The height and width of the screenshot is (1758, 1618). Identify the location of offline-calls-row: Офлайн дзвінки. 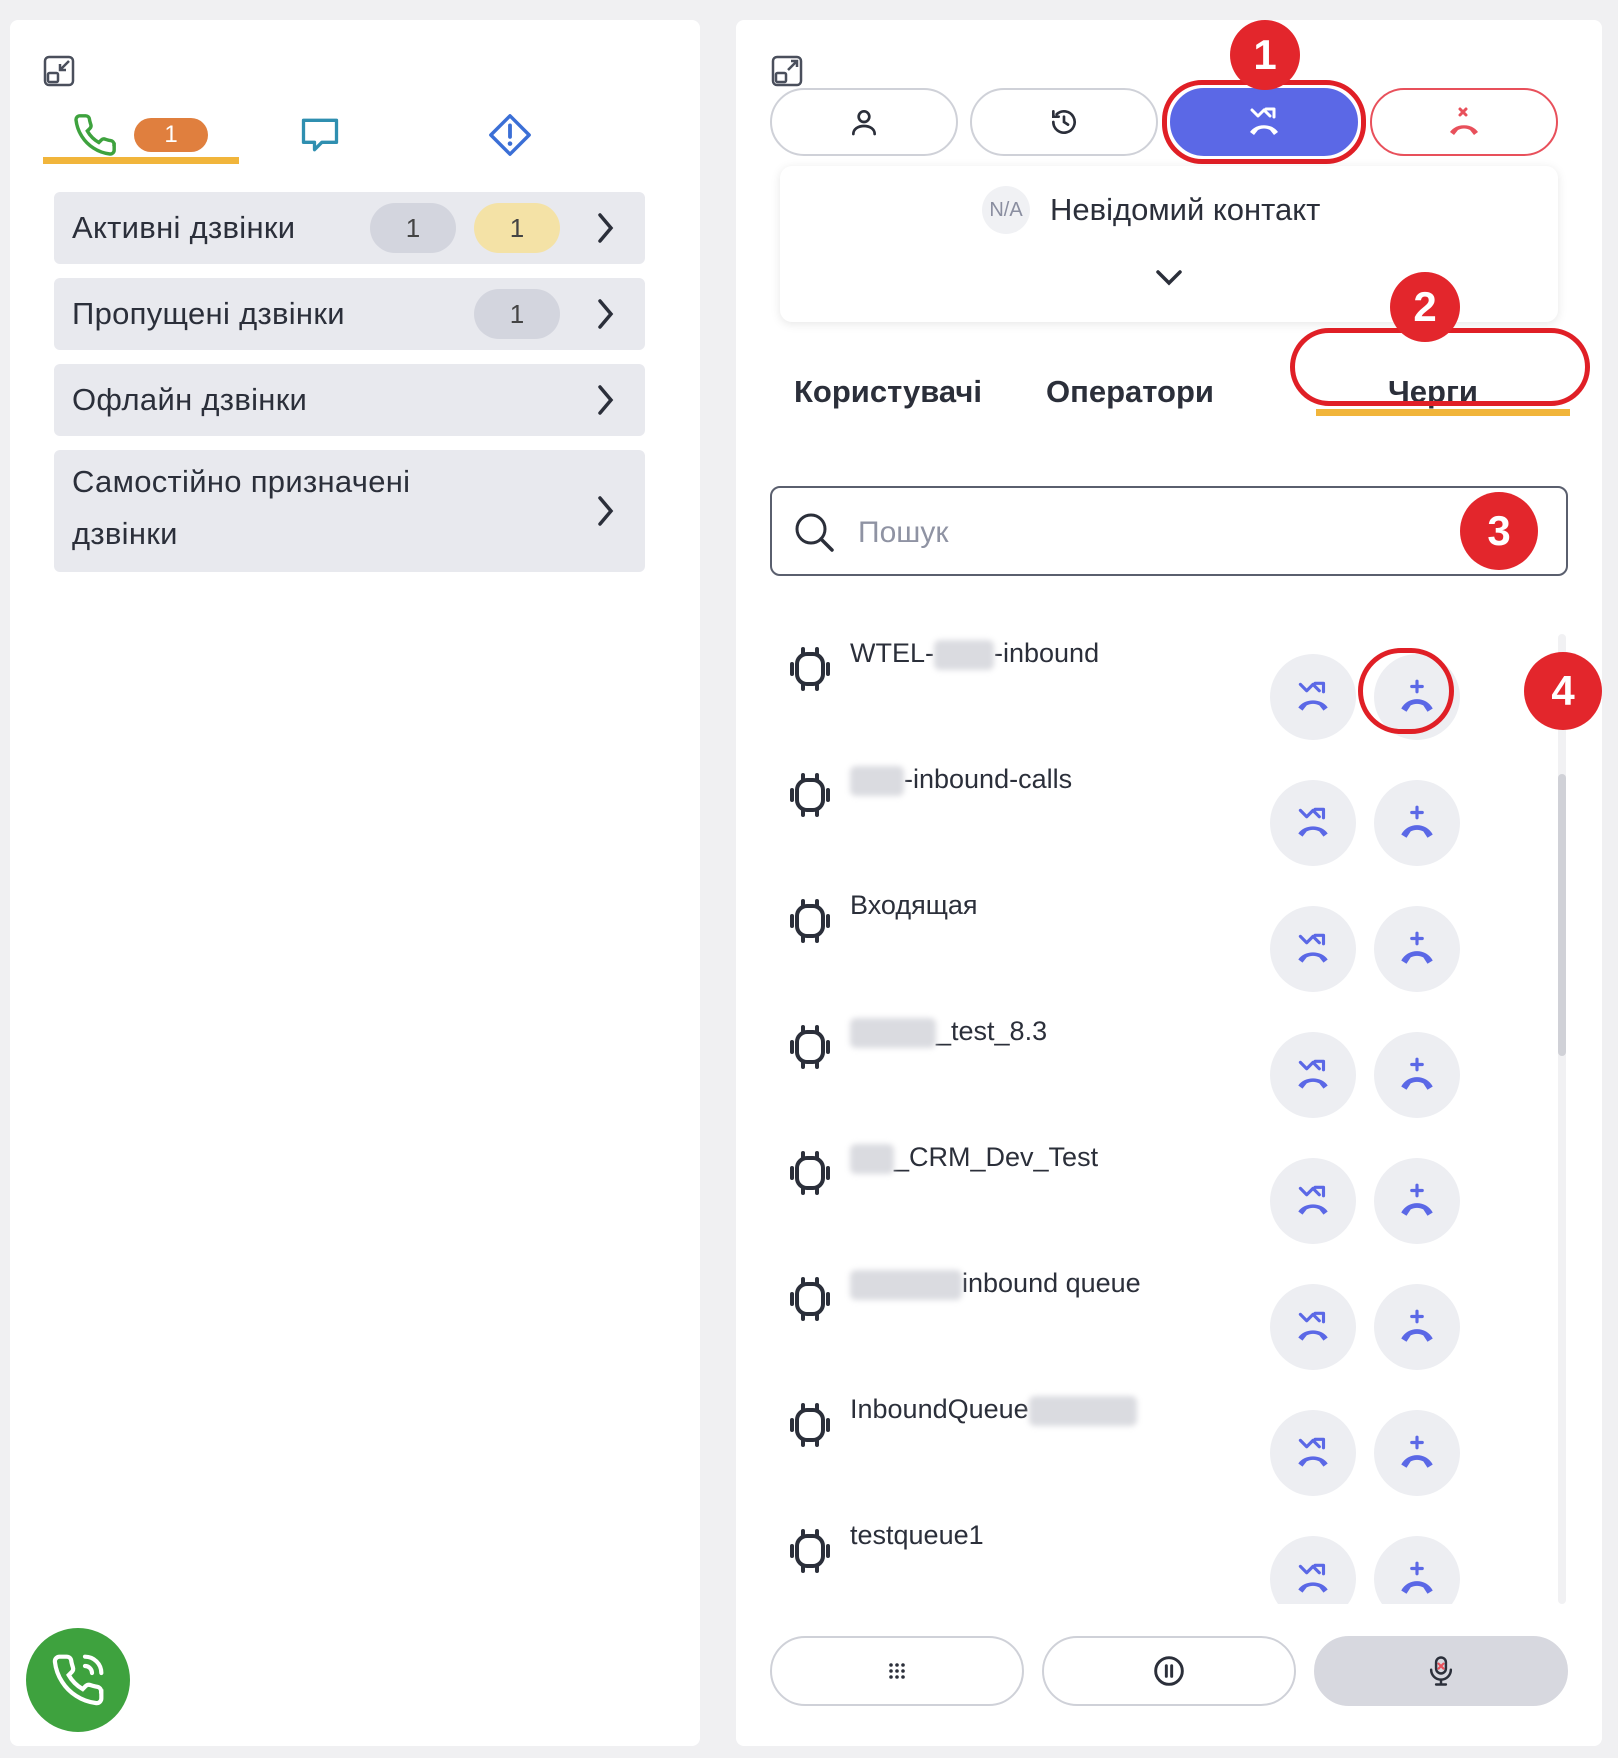
(349, 400).